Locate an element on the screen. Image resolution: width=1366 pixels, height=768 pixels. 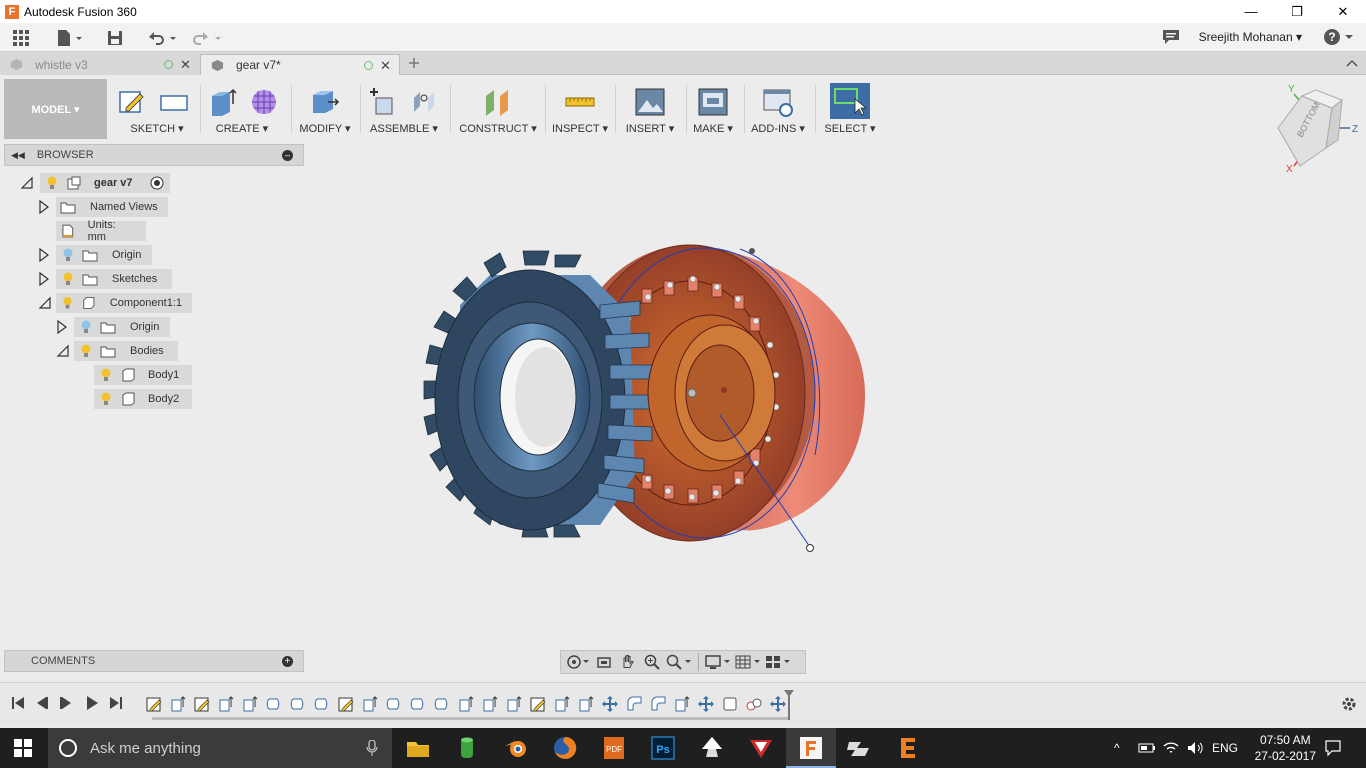
create-group: CREATE ▾ is located at coordinates (242, 109).